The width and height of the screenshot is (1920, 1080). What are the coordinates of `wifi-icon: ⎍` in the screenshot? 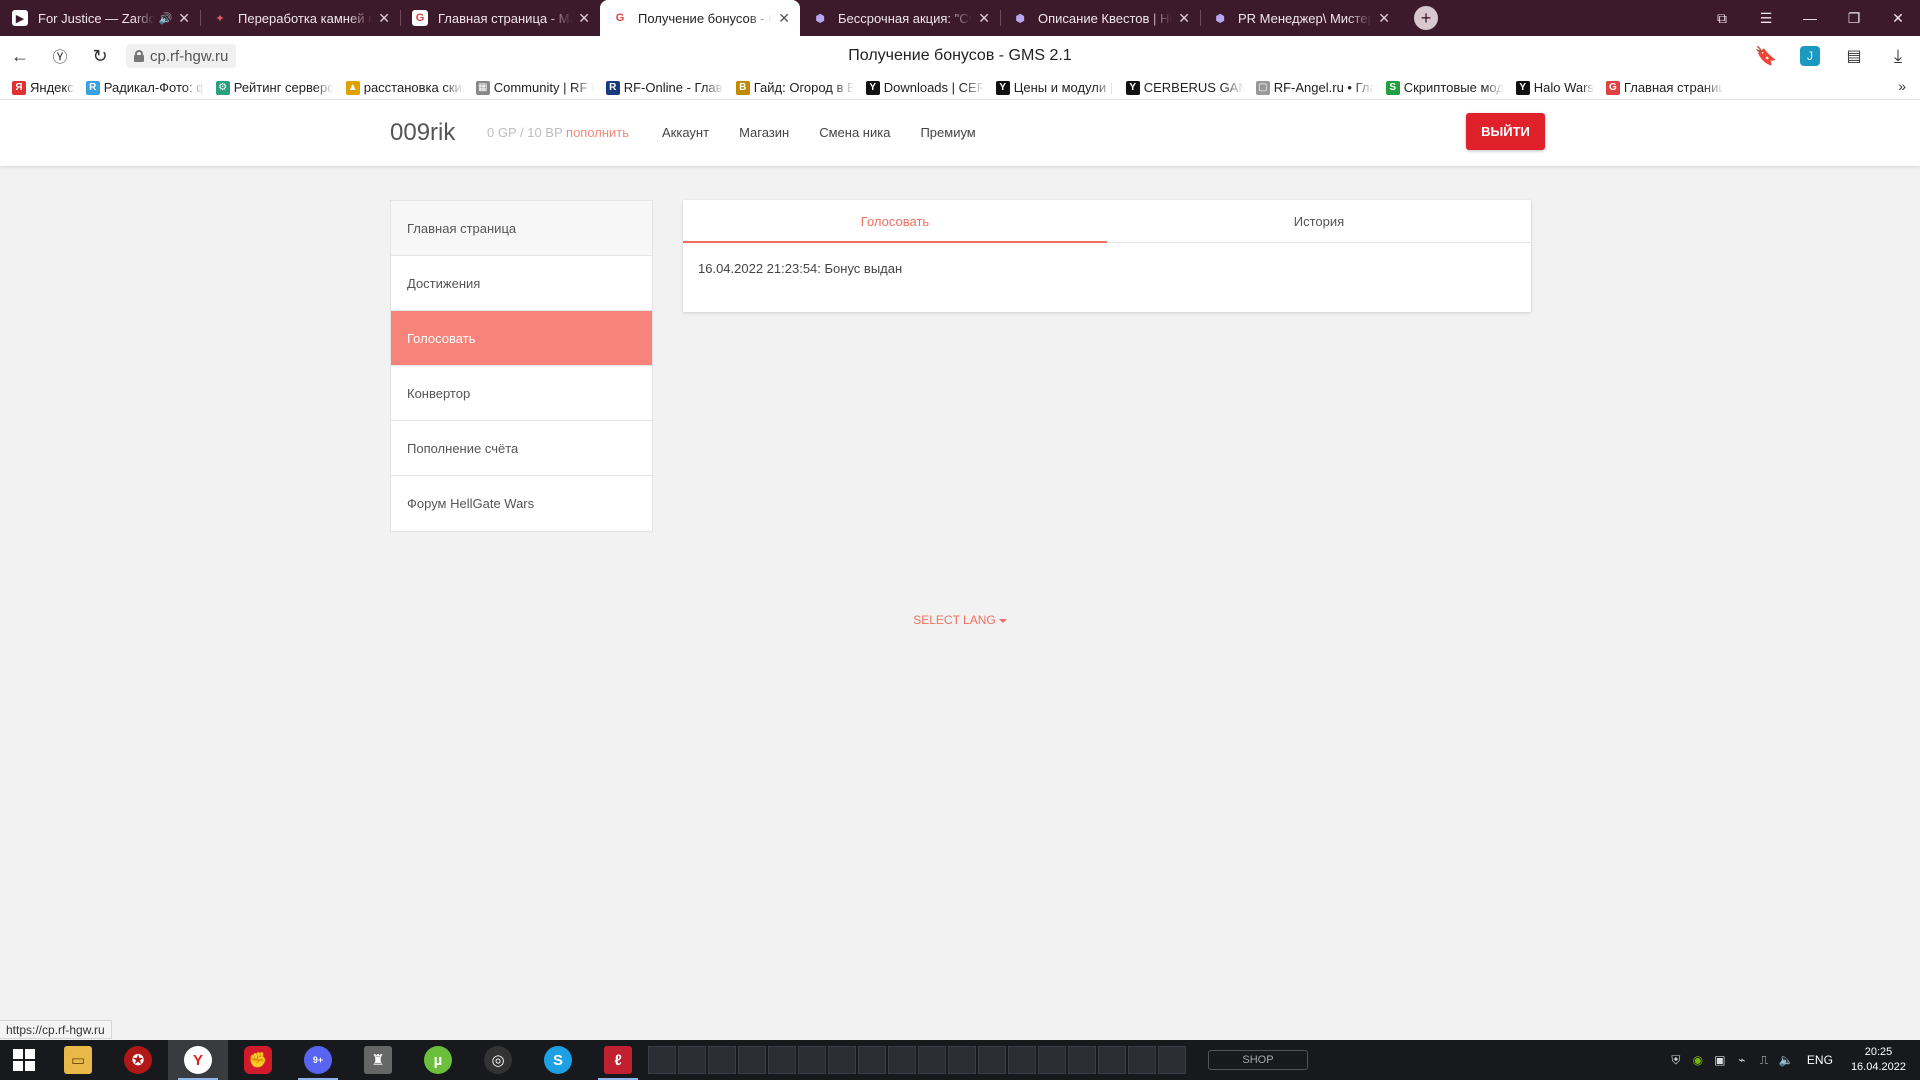 It's located at (1764, 1060).